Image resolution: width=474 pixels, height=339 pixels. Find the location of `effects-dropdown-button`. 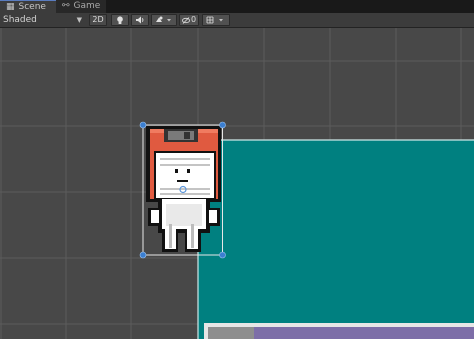

effects-dropdown-button is located at coordinates (164, 20).